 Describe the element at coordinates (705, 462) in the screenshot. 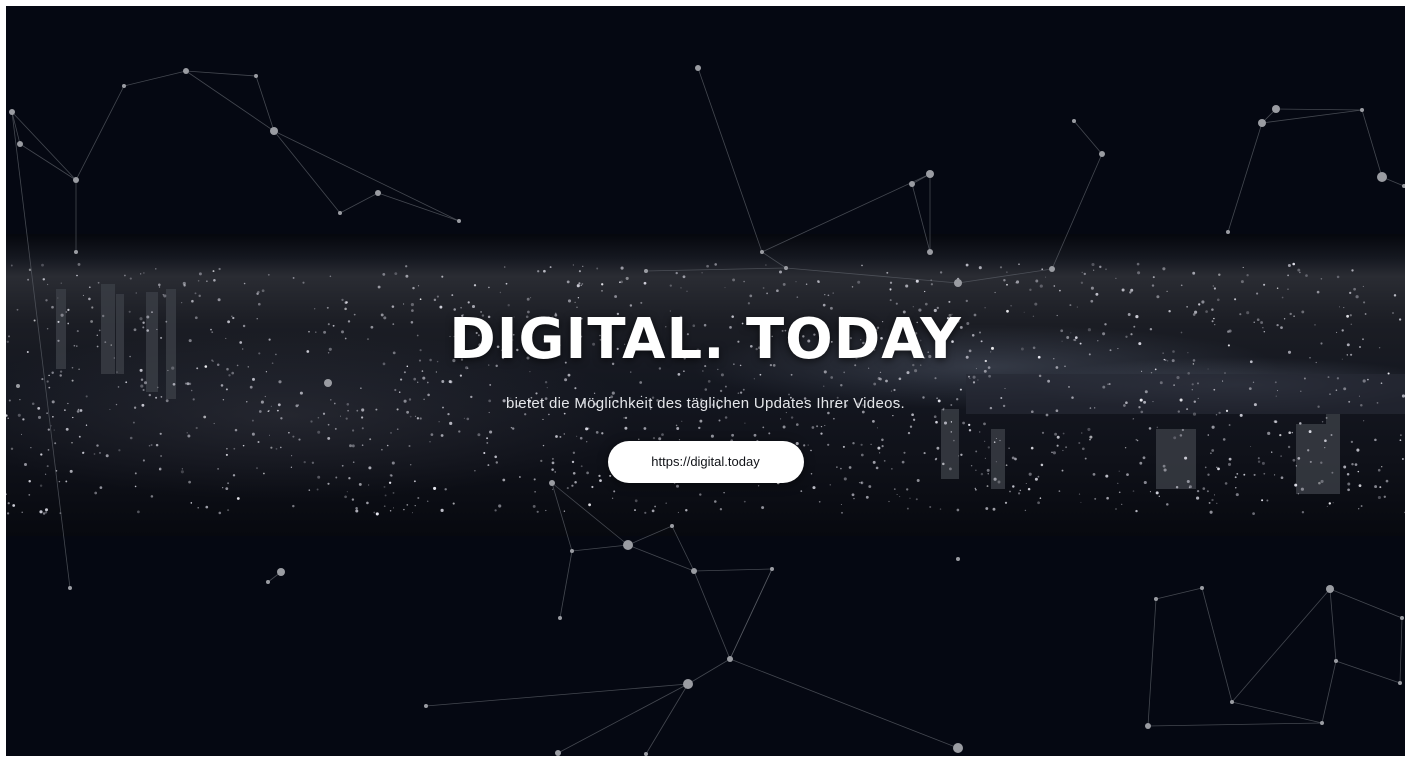

I see `website-link-button: https://digital.today` at that location.